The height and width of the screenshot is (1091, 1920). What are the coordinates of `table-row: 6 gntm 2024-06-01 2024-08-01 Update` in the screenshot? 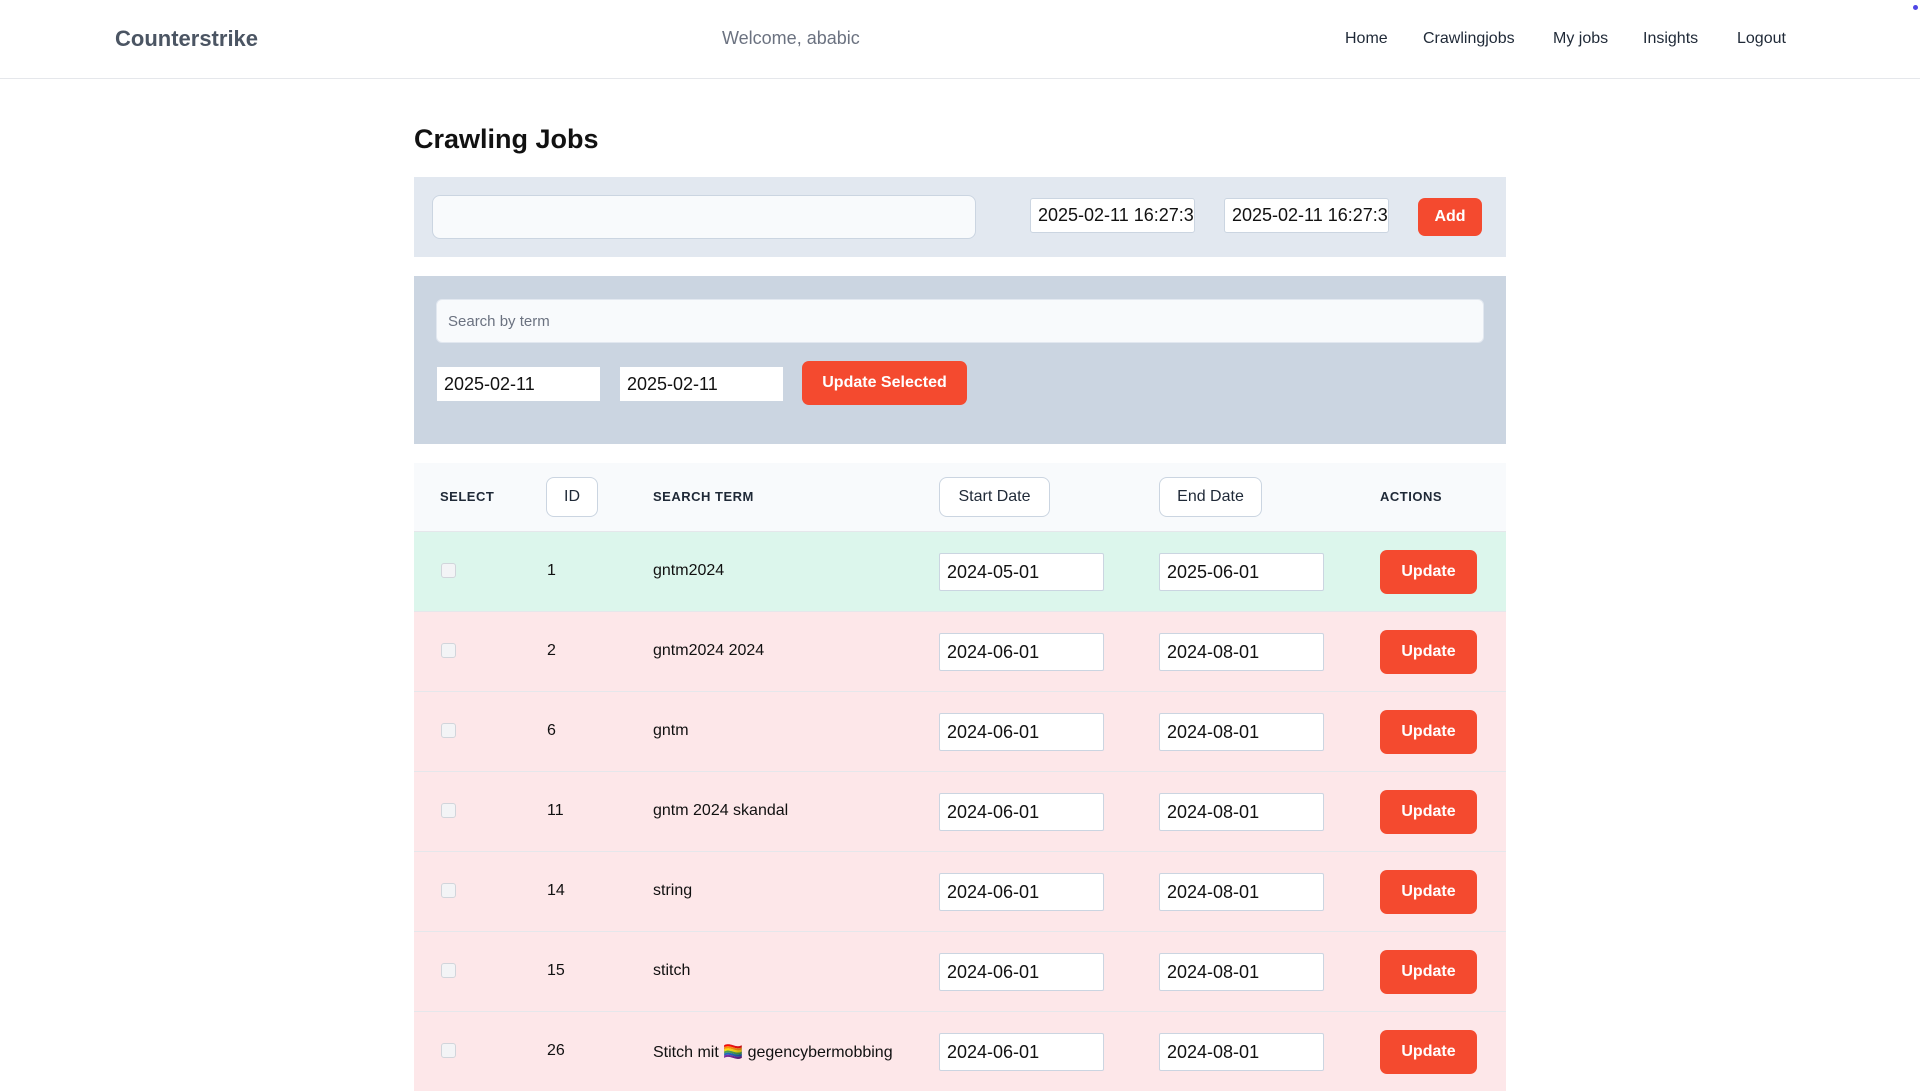 It's located at (960, 731).